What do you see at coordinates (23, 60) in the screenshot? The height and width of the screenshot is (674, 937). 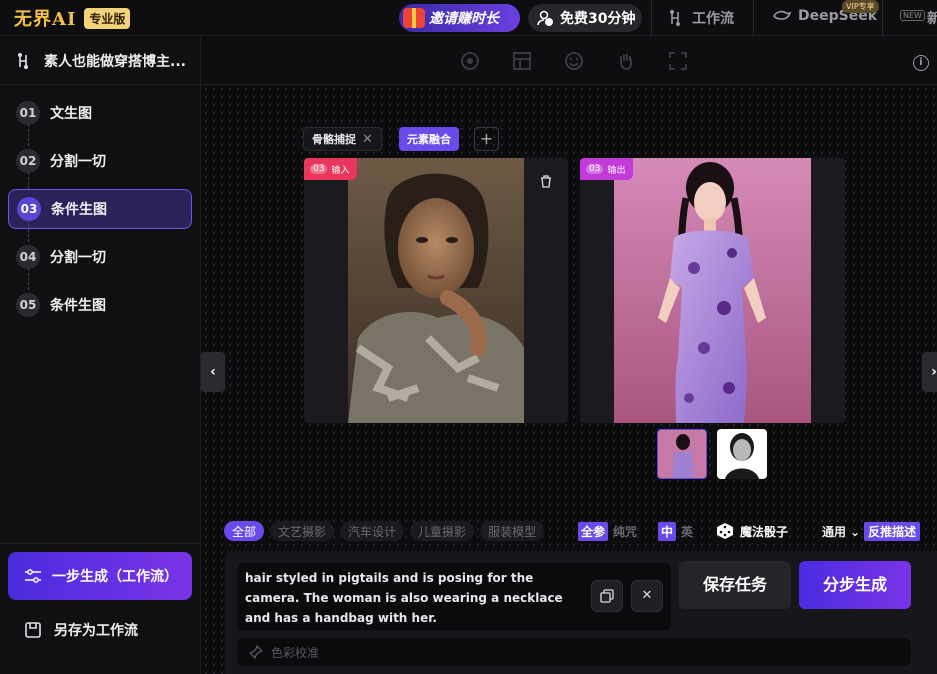 I see `workflow-icon` at bounding box center [23, 60].